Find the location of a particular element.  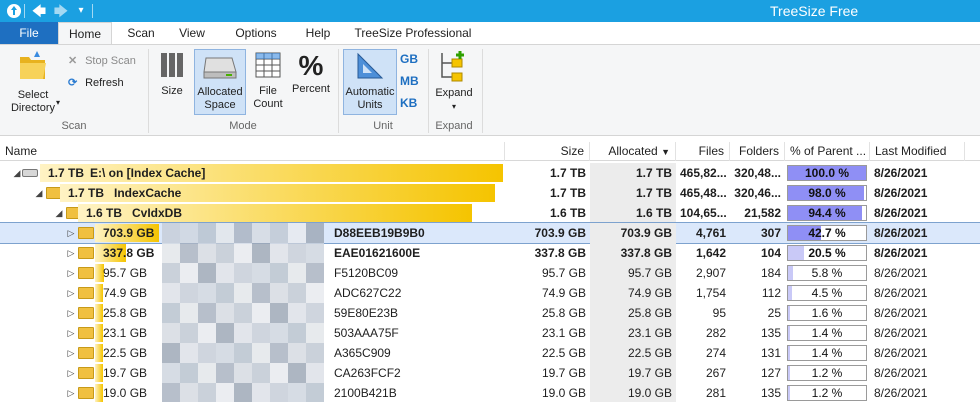

size-bar is located at coordinates (99, 353).